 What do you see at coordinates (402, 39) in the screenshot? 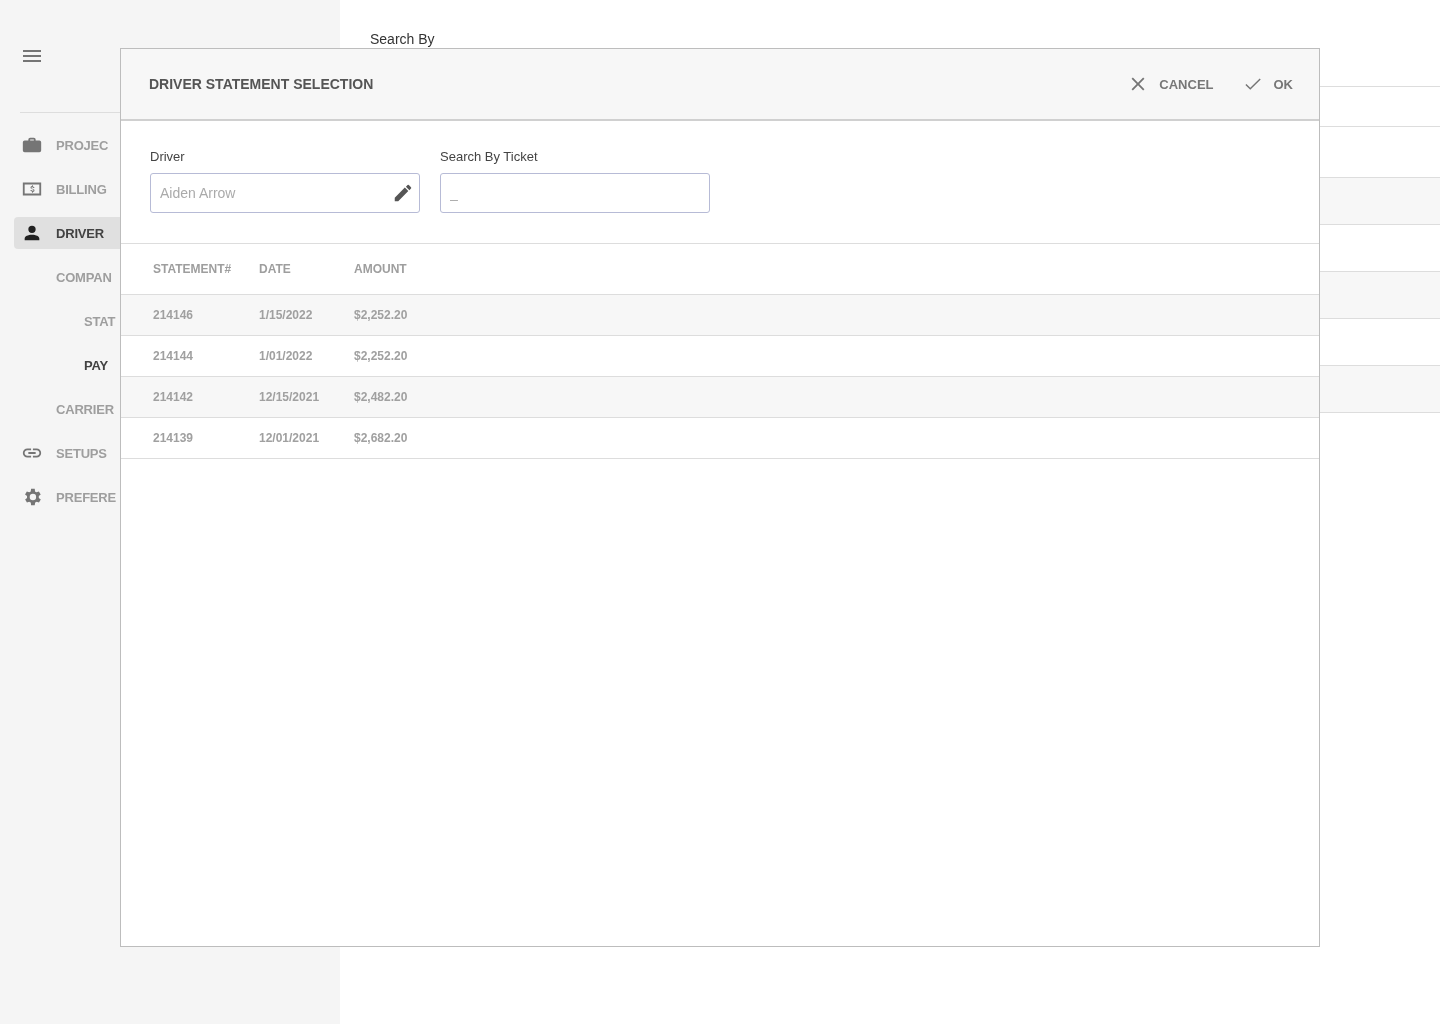
I see `field-label: Search By` at bounding box center [402, 39].